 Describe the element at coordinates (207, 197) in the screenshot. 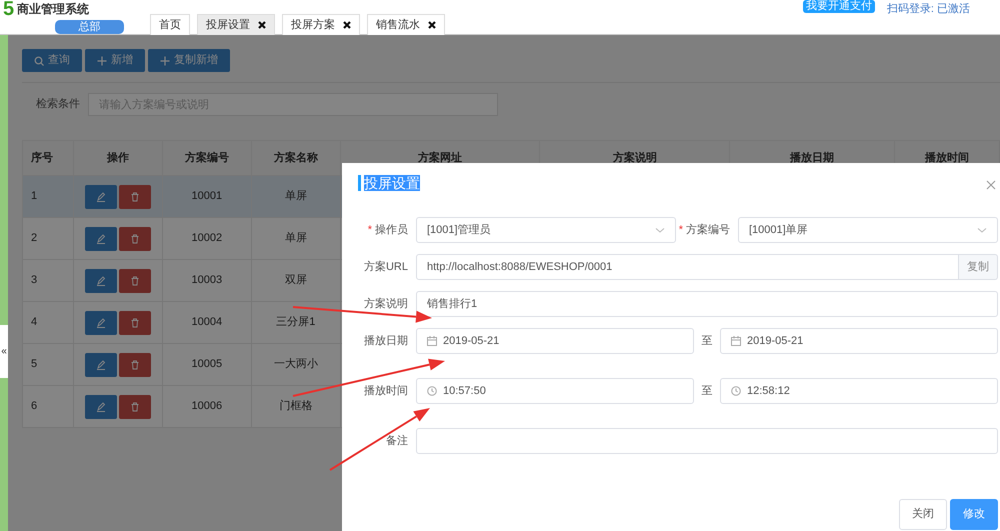

I see `table-cell: 10001` at that location.